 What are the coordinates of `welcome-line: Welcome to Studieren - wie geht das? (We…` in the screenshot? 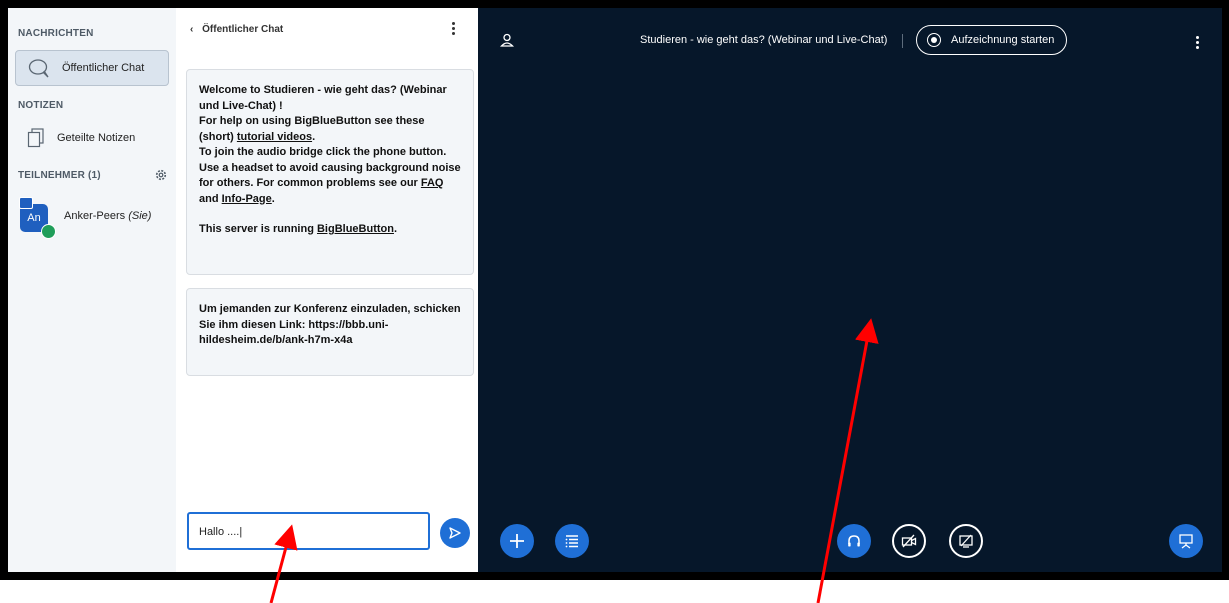 It's located at (323, 98).